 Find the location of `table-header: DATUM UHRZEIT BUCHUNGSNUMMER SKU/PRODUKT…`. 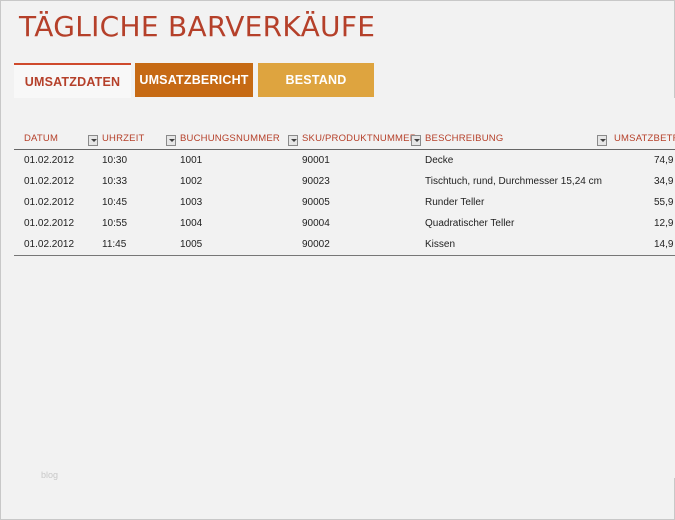

table-header: DATUM UHRZEIT BUCHUNGSNUMMER SKU/PRODUKT… is located at coordinates (344, 140).